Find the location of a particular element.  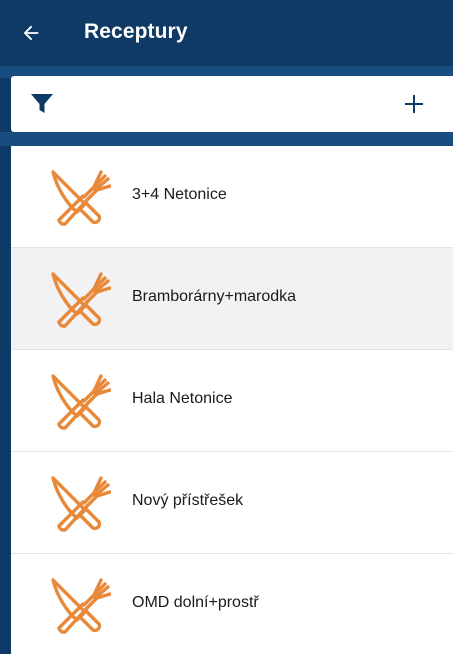

arrow-left-icon is located at coordinates (31, 33).